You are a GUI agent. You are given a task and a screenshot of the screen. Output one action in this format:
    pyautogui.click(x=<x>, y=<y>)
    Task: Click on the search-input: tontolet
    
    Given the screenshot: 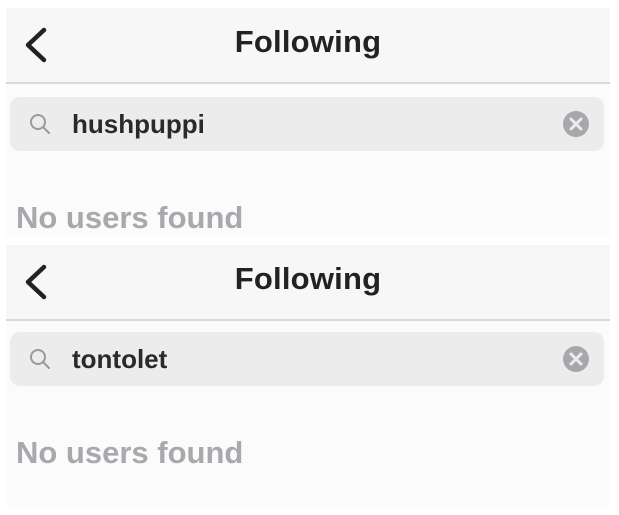 What is the action you would take?
    pyautogui.click(x=119, y=359)
    